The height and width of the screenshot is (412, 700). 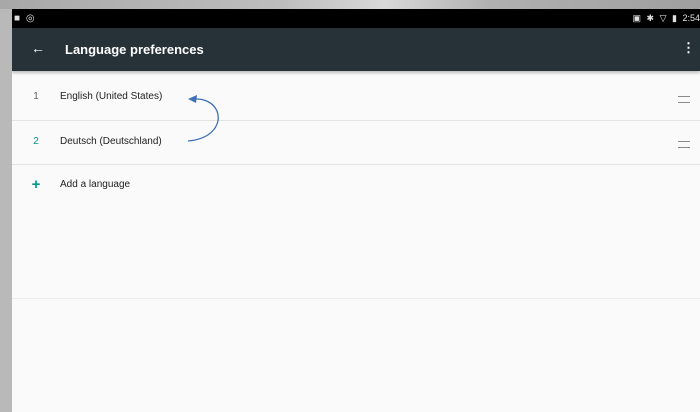 I want to click on camera-icon: ◎, so click(x=30, y=18).